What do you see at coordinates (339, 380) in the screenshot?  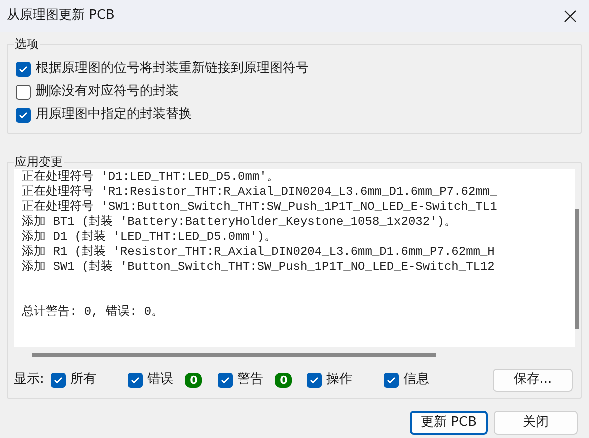 I see `filter-option-label: 操作` at bounding box center [339, 380].